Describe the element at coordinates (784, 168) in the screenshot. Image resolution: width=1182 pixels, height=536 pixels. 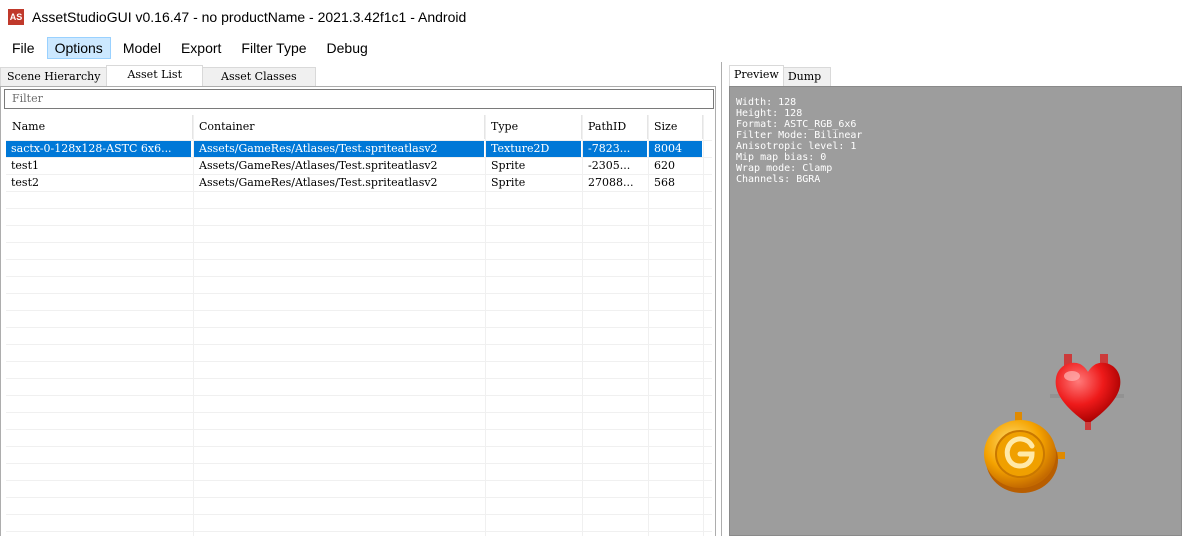
I see `info-wrap-mode: Wrap mode: Clamp` at that location.